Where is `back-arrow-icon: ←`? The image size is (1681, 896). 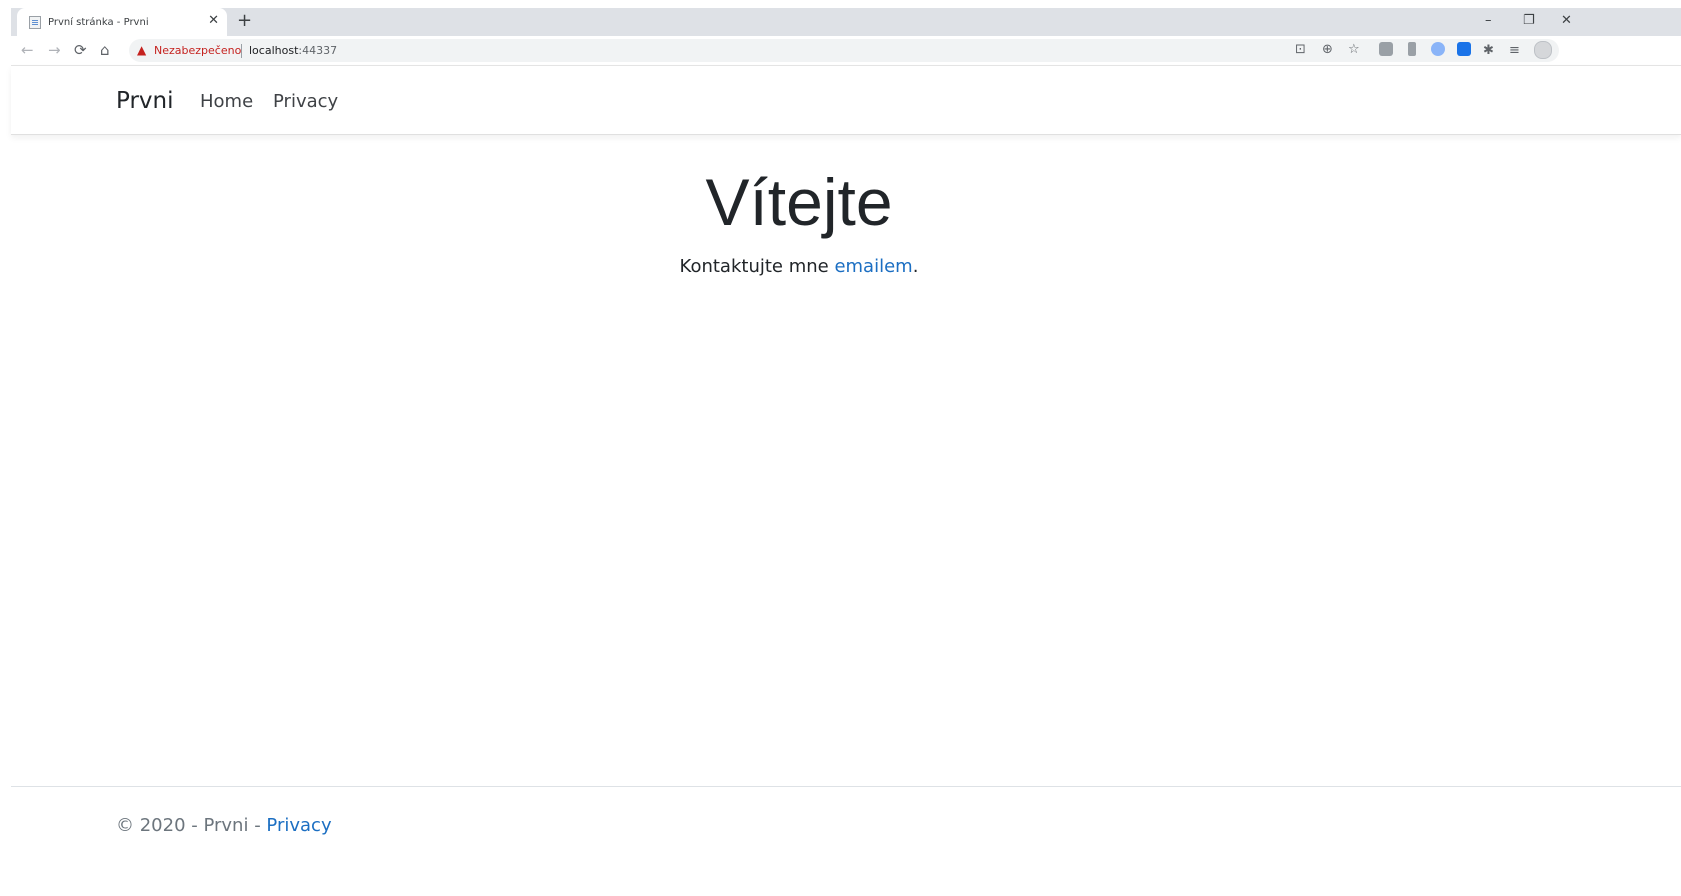
back-arrow-icon: ← is located at coordinates (27, 50).